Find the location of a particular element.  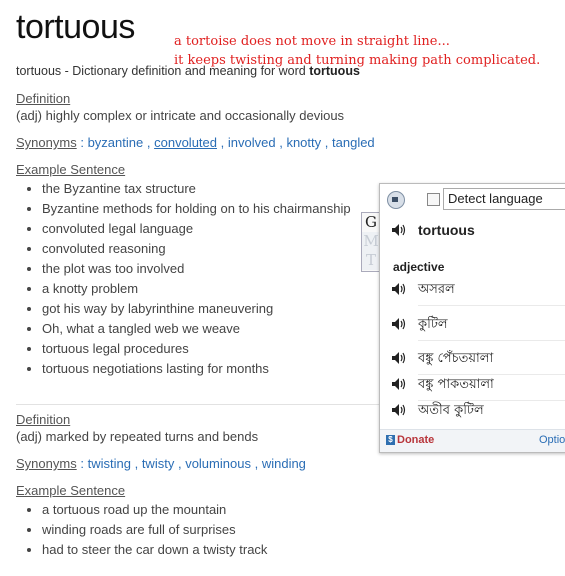

translation-item: অসরল is located at coordinates (478, 293).